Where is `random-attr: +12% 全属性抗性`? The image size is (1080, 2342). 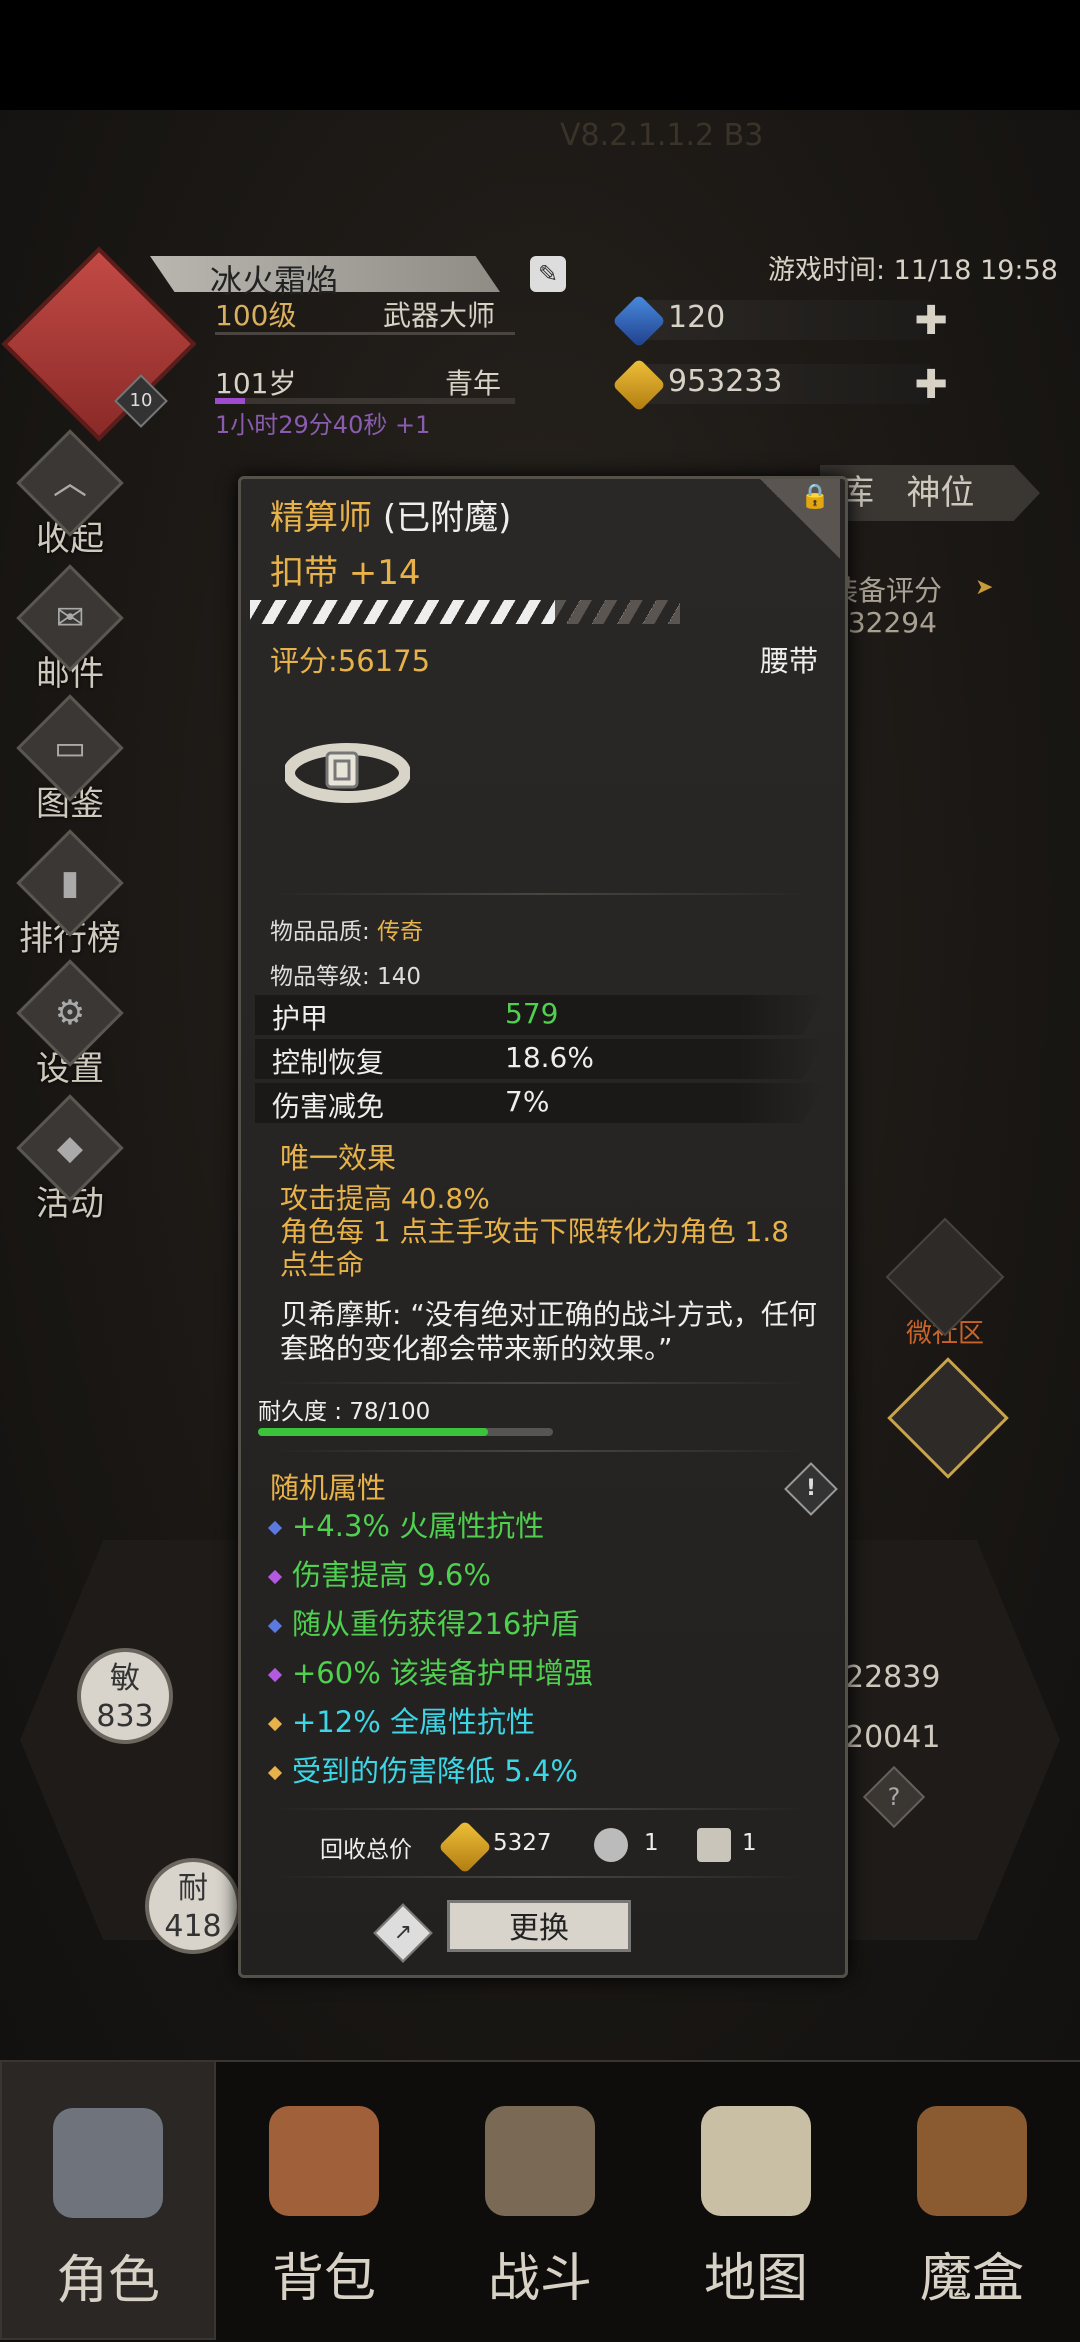
random-attr: +12% 全属性抗性 is located at coordinates (401, 1720).